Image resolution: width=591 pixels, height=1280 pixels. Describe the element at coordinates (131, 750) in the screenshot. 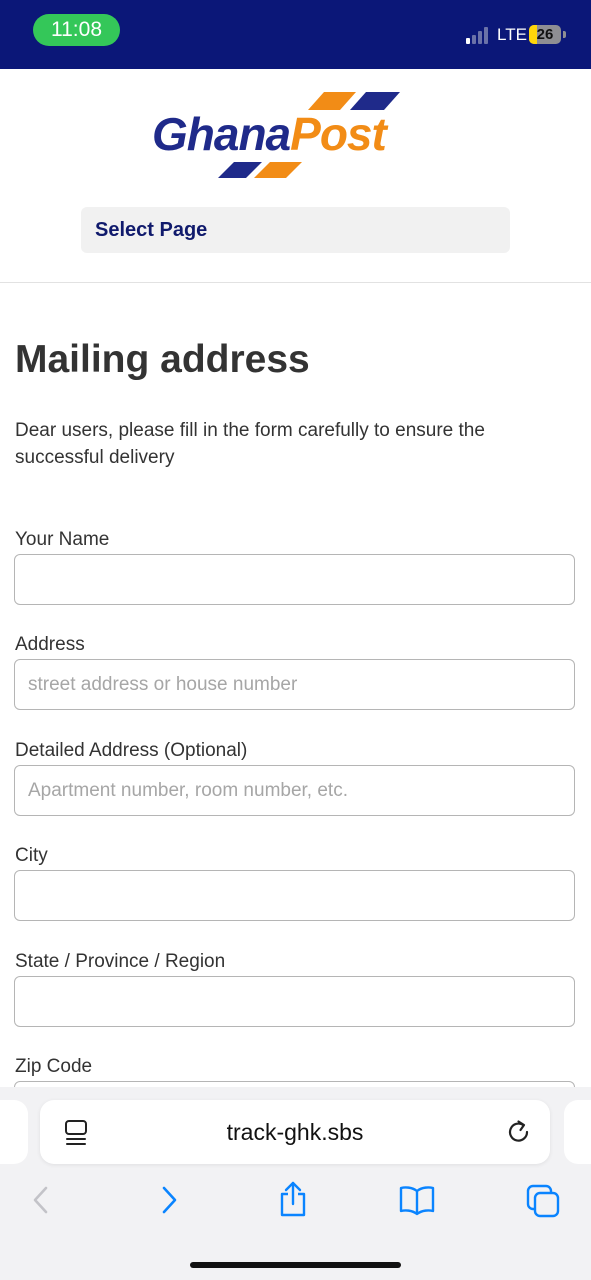

I see `detailed-address-label: Detailed Address (Optional)` at that location.